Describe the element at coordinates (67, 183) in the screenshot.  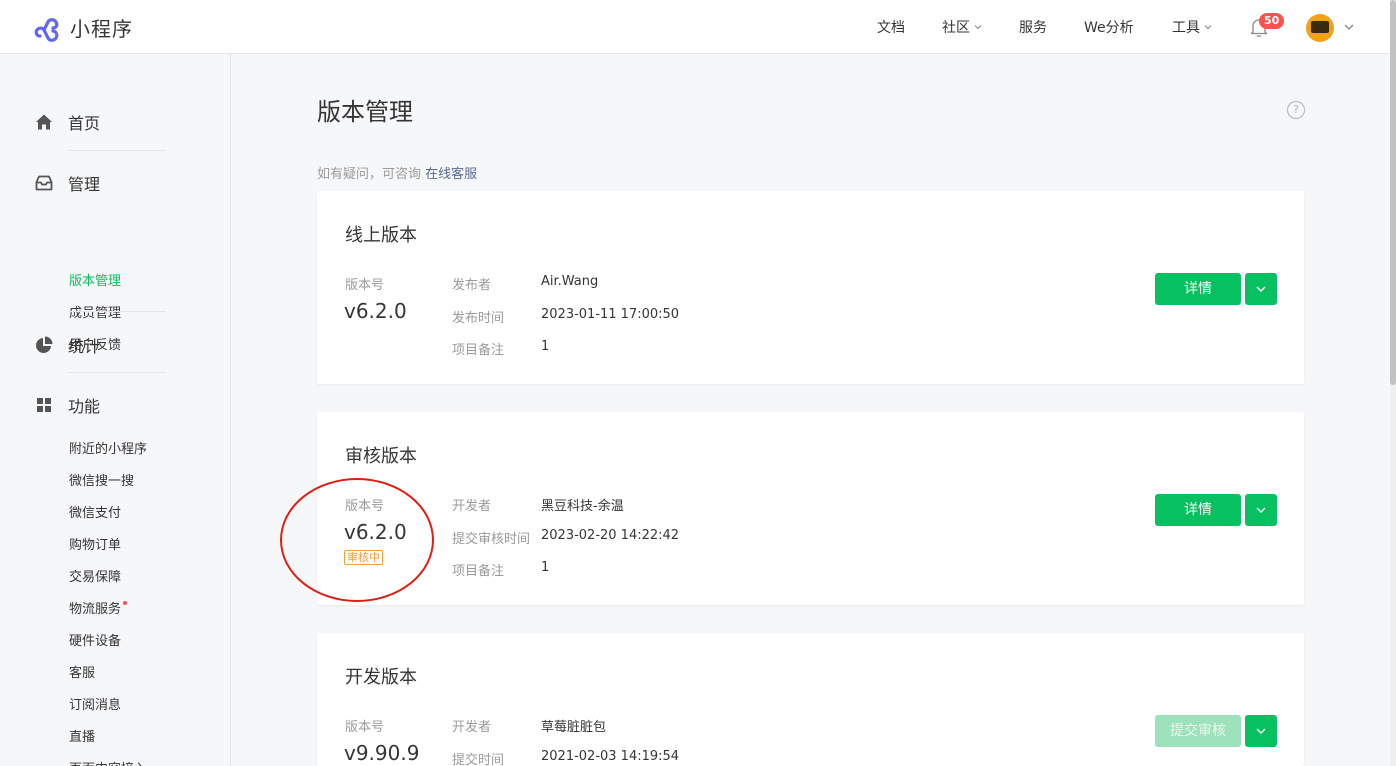
I see `sidebar-item-manage: 管理` at that location.